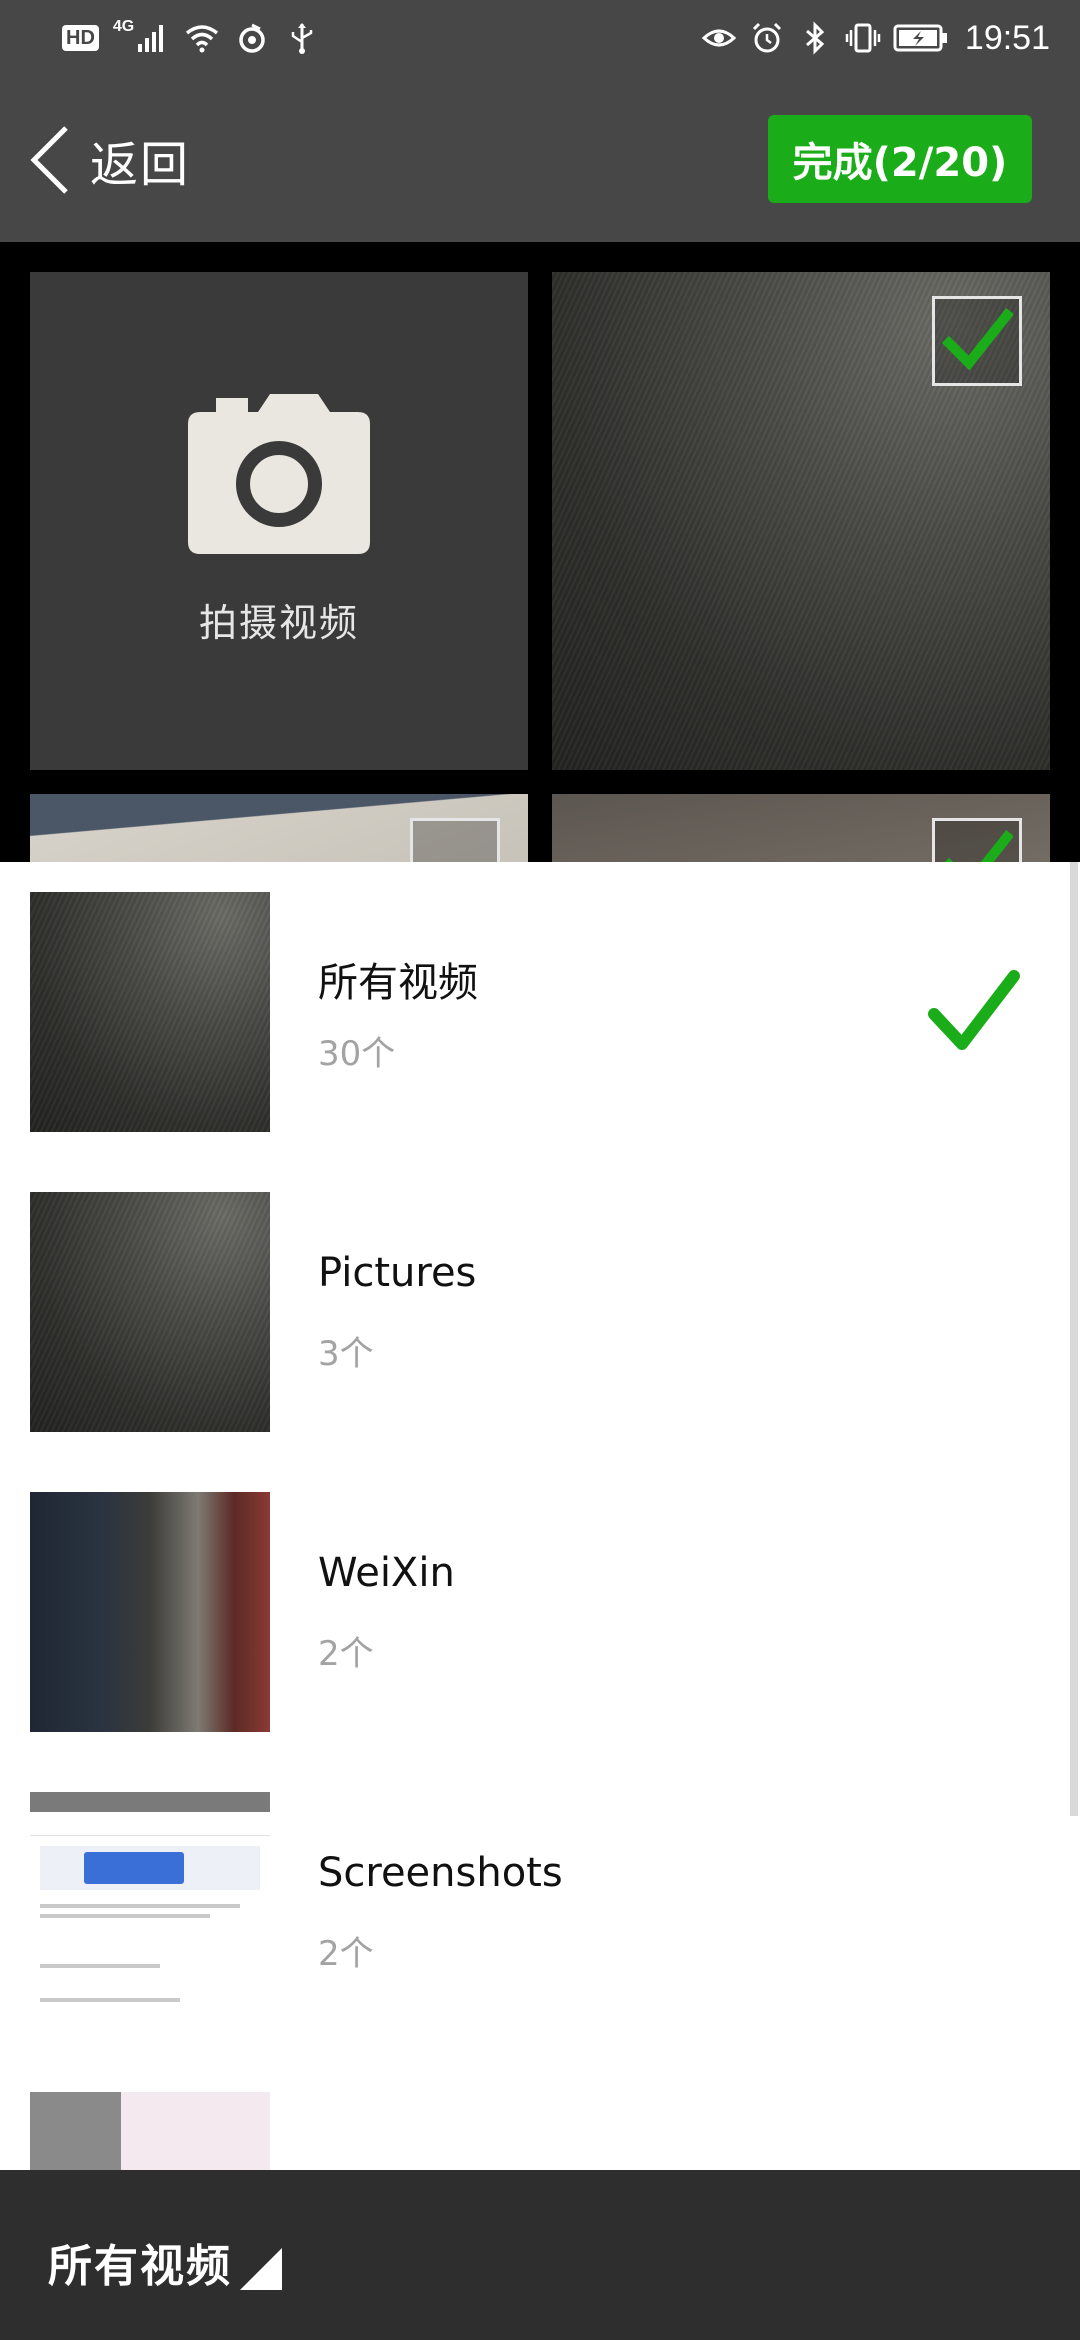 This screenshot has width=1080, height=2340. I want to click on album-name: Screenshots, so click(440, 1873).